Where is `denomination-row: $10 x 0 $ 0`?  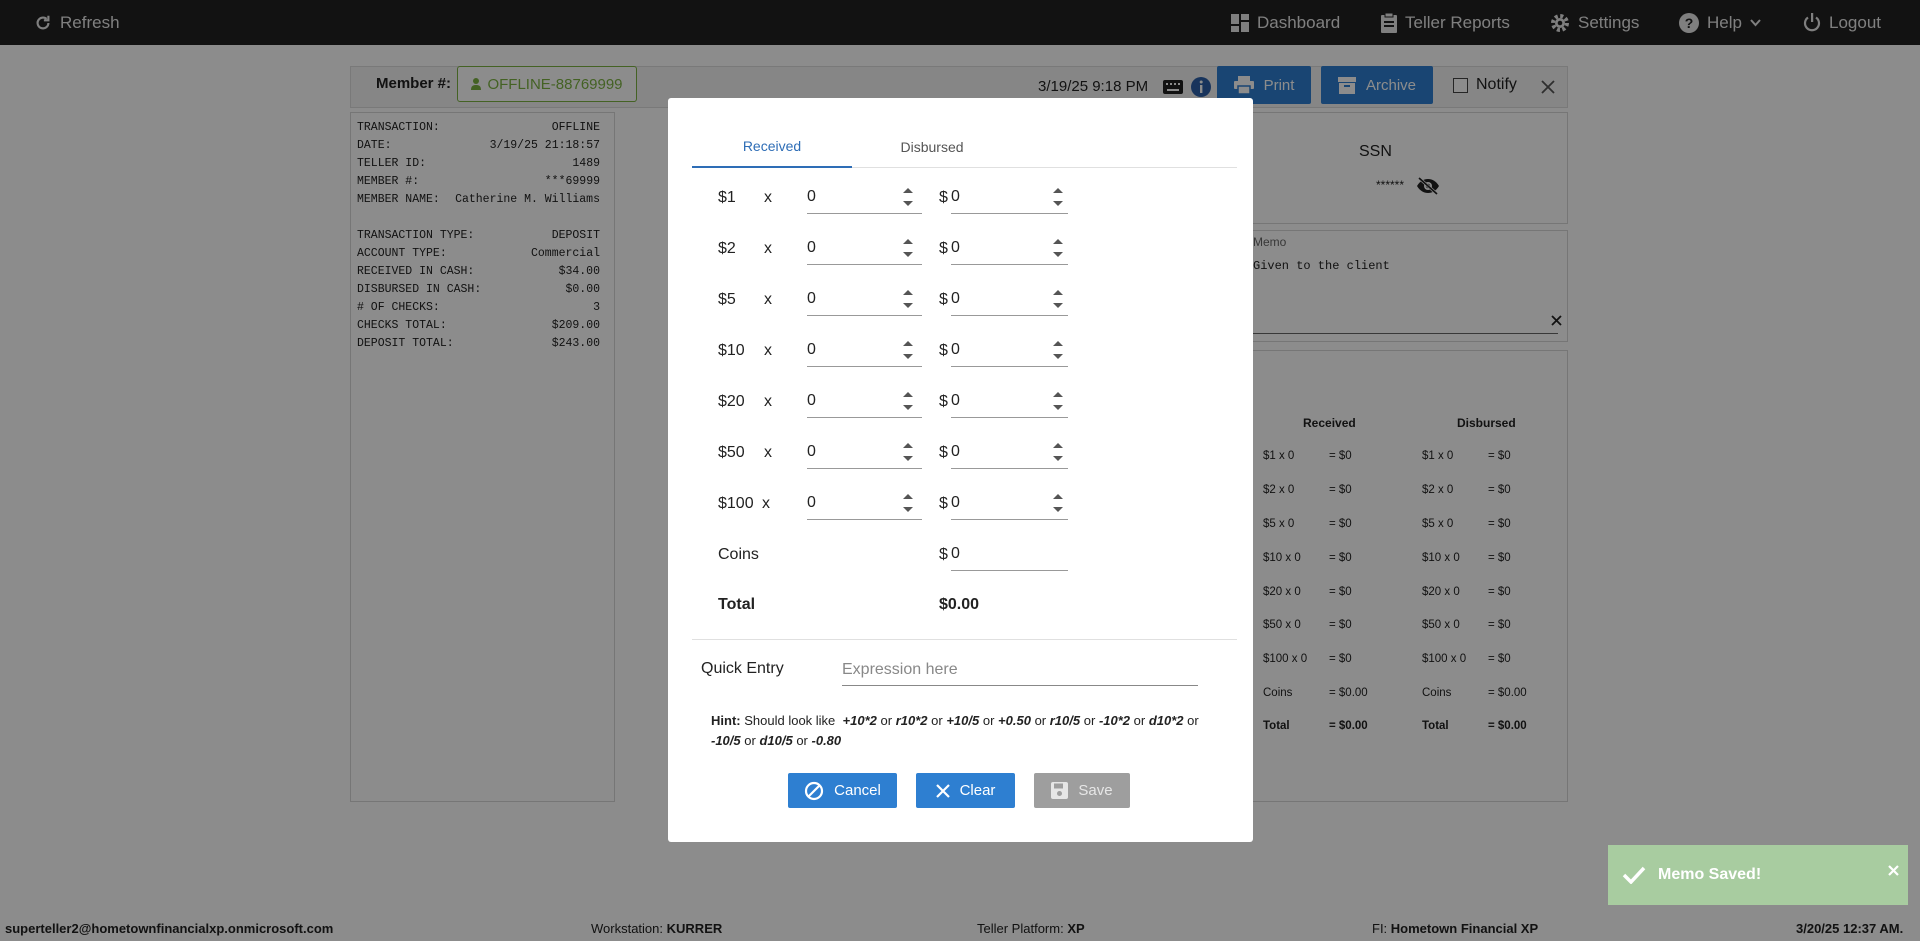
denomination-row: $10 x 0 $ 0 is located at coordinates (960, 356).